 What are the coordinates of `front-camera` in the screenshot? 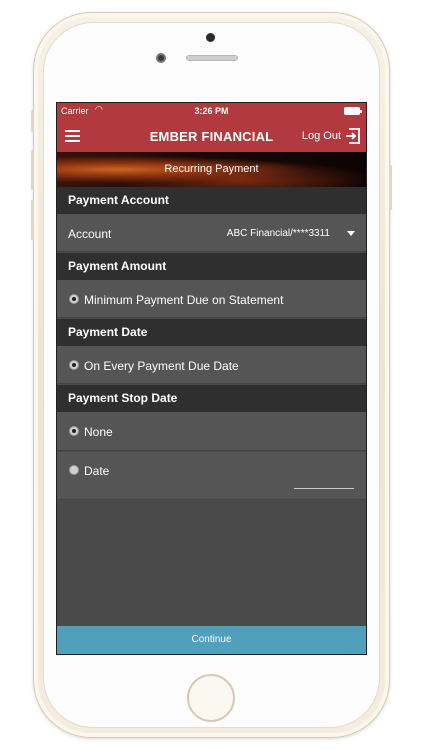 It's located at (161, 58).